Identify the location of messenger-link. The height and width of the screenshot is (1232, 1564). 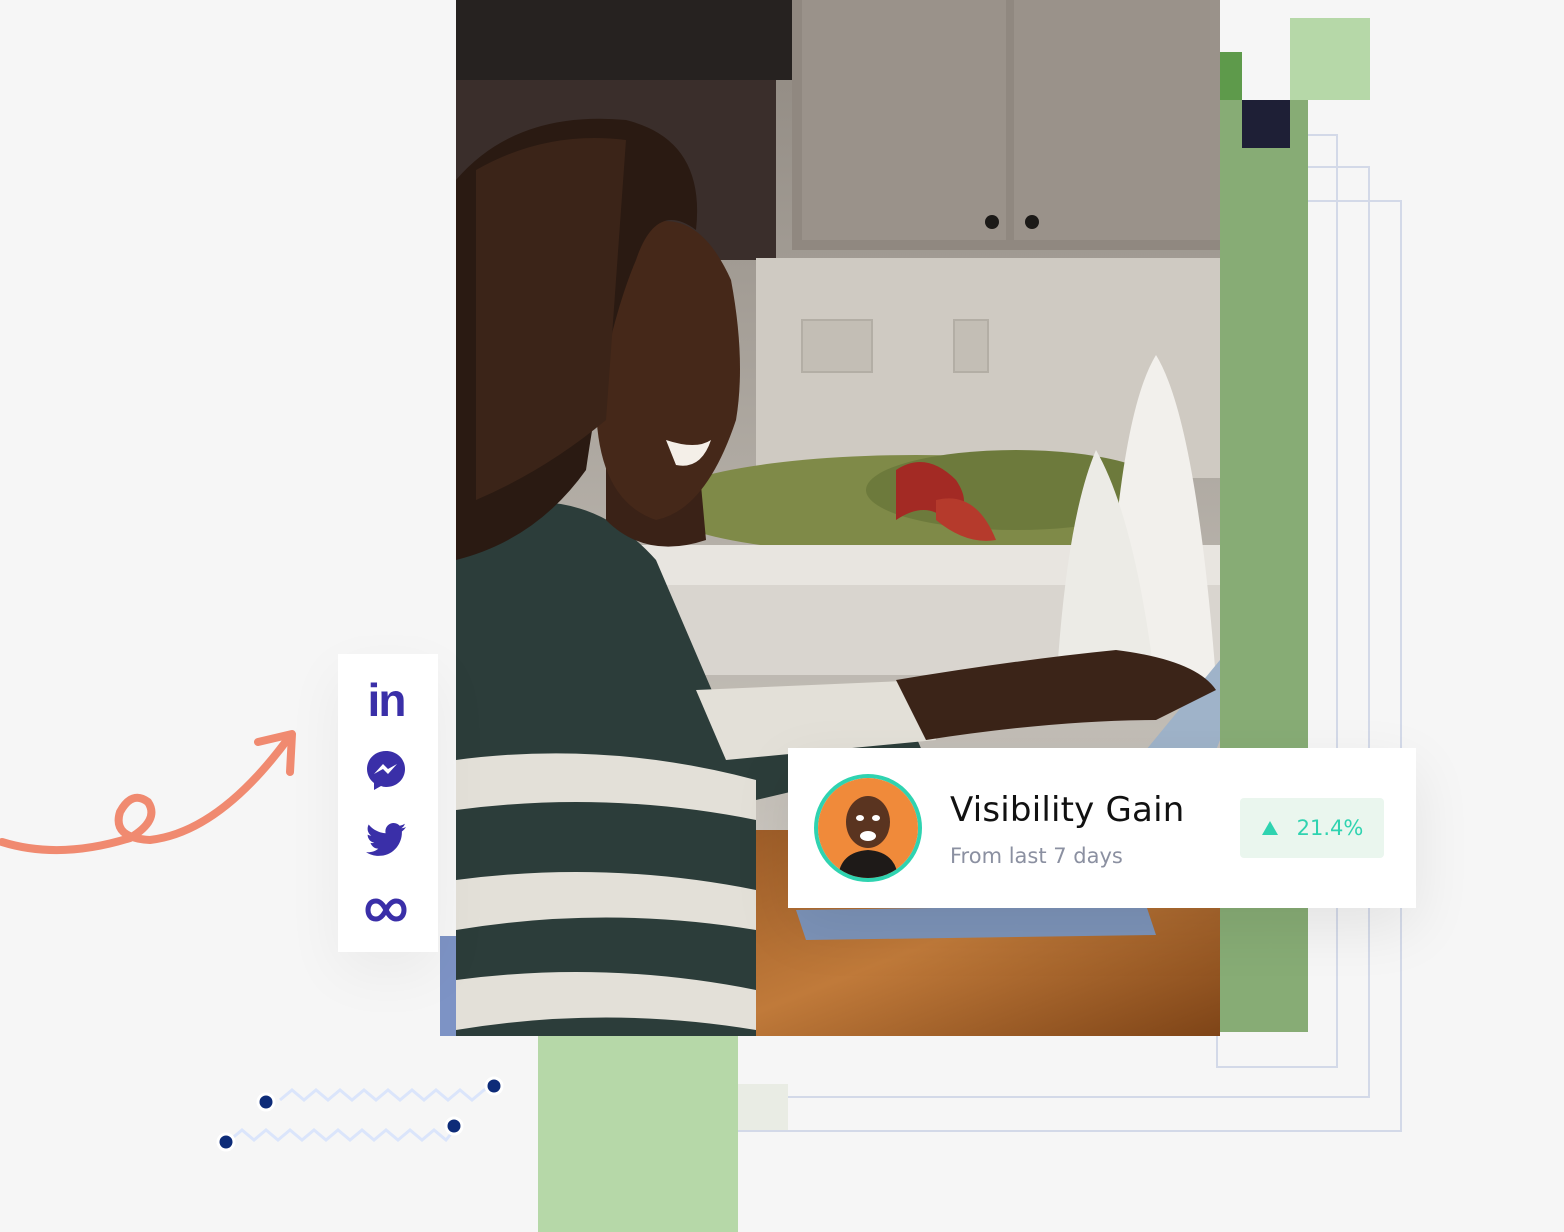
(386, 770).